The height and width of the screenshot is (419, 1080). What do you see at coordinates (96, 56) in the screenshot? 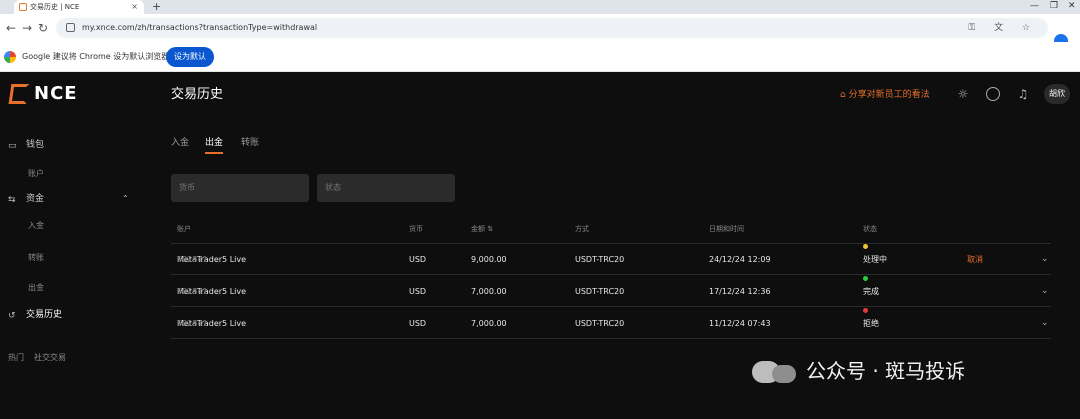
I see `infobar-message: Google 建议将 Chrome 设为默认浏览器` at bounding box center [96, 56].